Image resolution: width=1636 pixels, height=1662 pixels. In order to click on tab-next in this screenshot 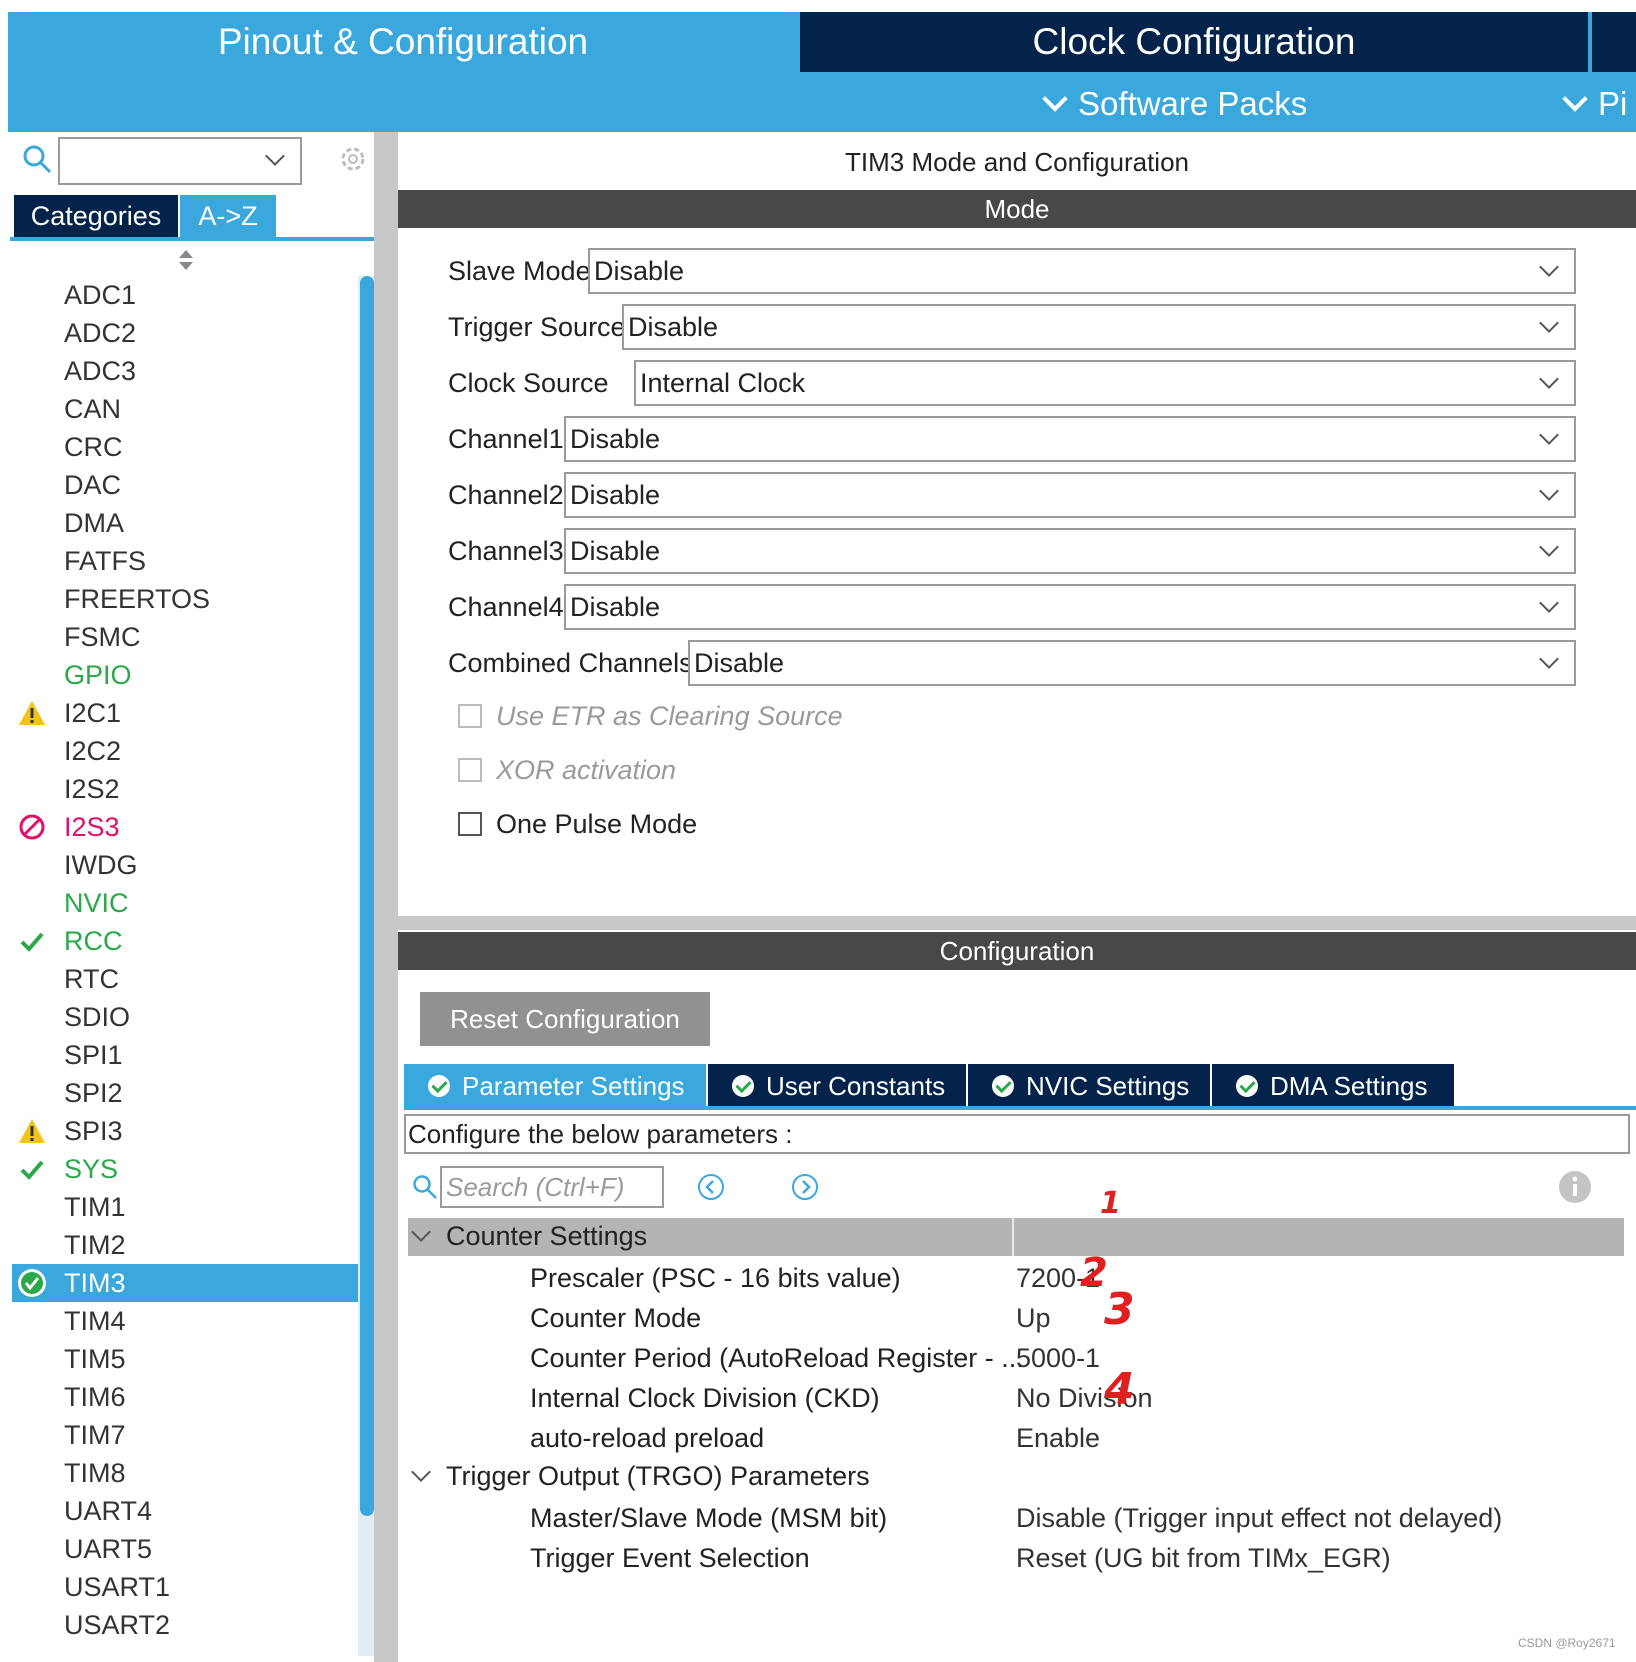, I will do `click(1614, 42)`.